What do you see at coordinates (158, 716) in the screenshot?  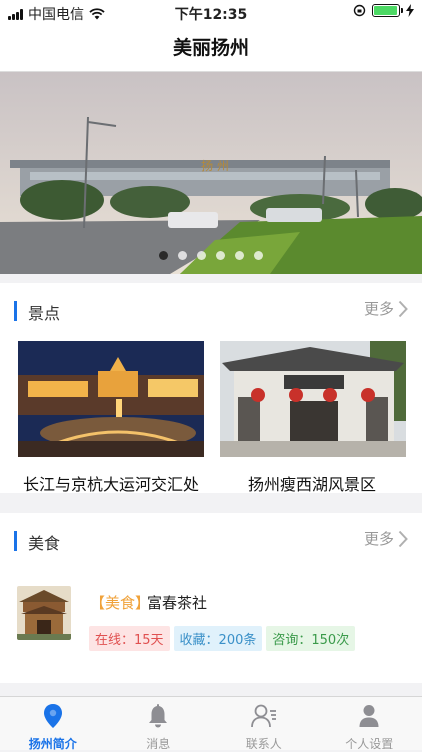 I see `bell-icon` at bounding box center [158, 716].